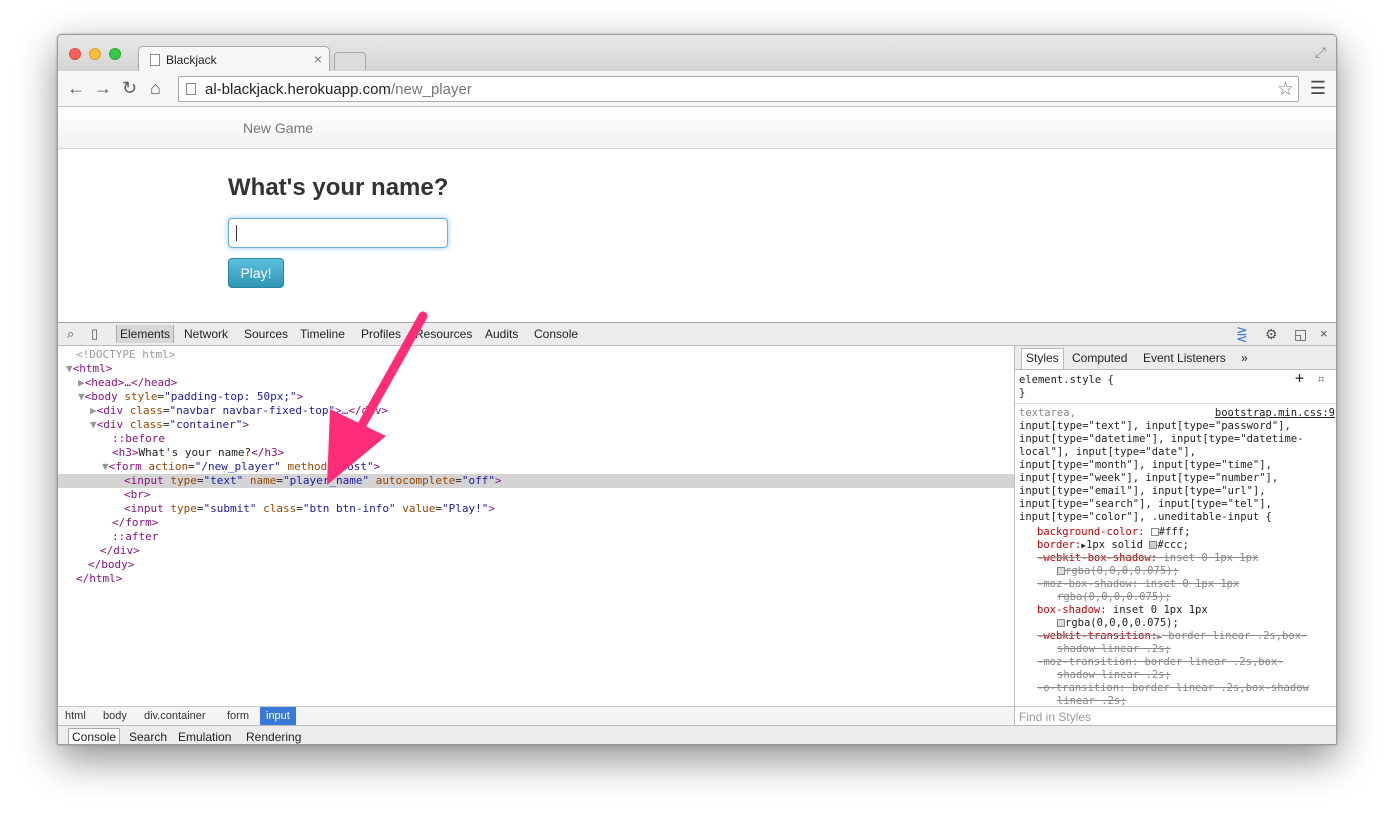 This screenshot has height=825, width=1394. I want to click on tab-computed: Computed, so click(1099, 358).